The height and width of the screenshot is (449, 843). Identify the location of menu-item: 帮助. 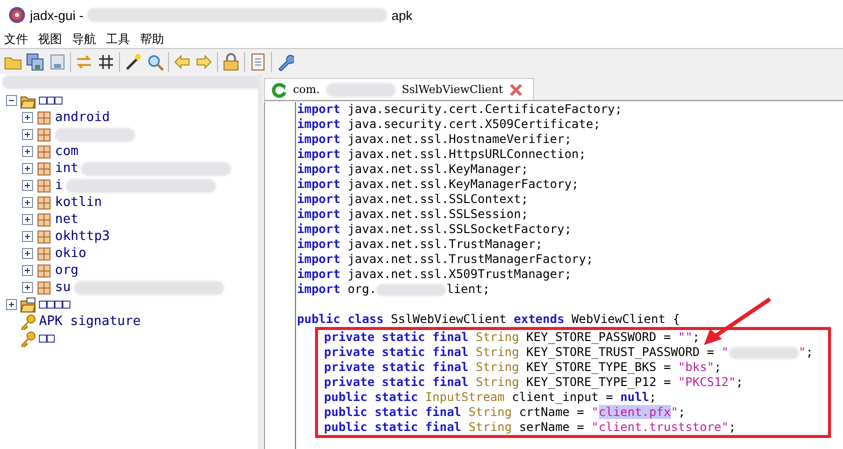
(152, 39).